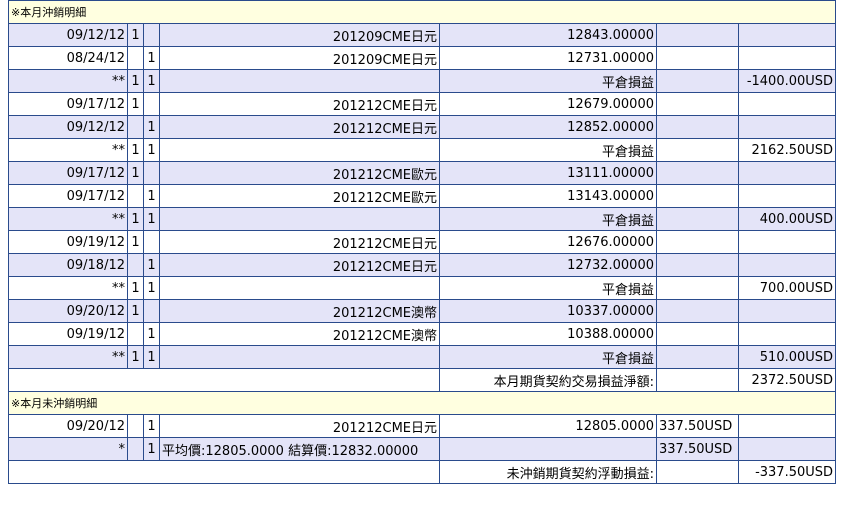 The width and height of the screenshot is (843, 510). Describe the element at coordinates (299, 449) in the screenshot. I see `avg-settle-price: 平均價:12805.0000 結算價:12832.00000` at that location.